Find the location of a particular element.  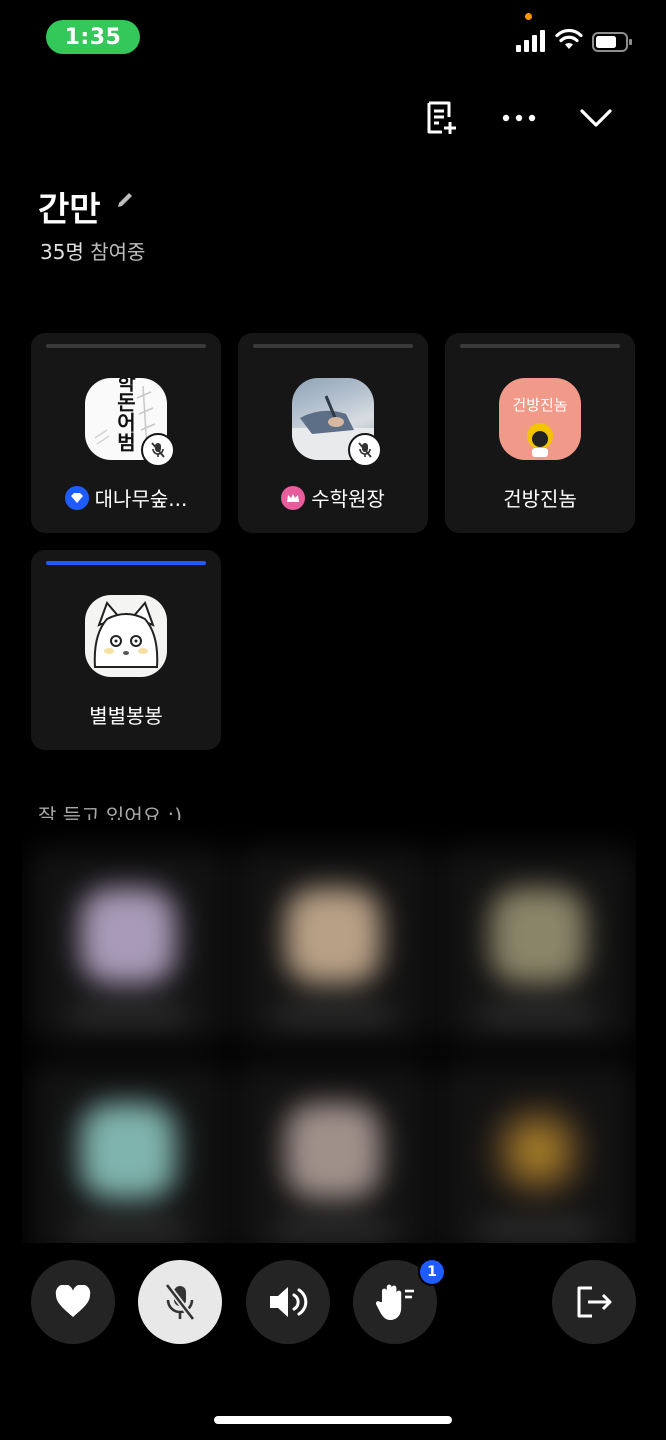

participant-count: 35명 참여중 is located at coordinates (92, 250).